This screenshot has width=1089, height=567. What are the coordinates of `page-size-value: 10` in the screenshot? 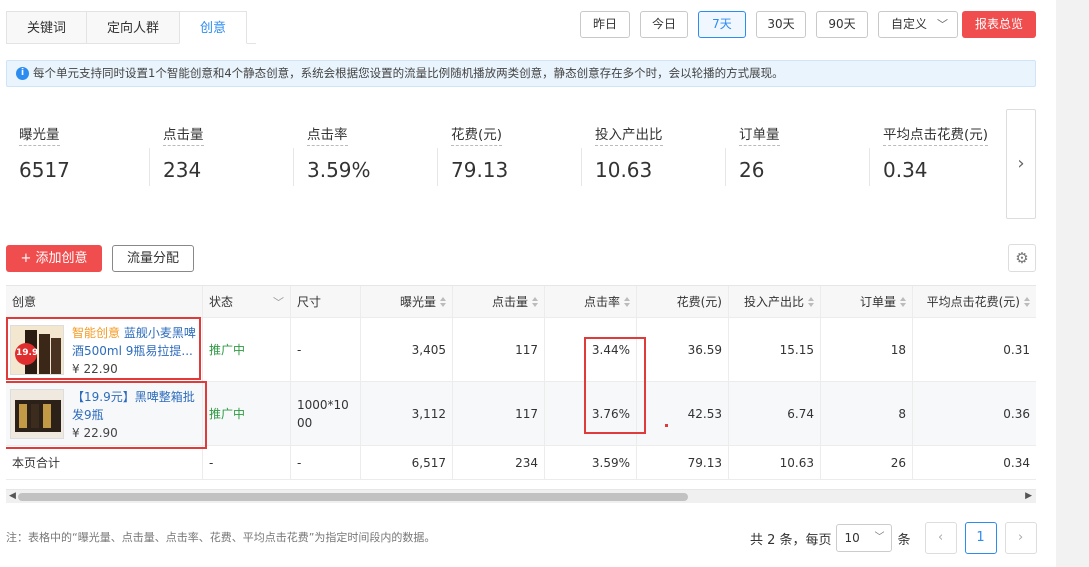 It's located at (852, 538).